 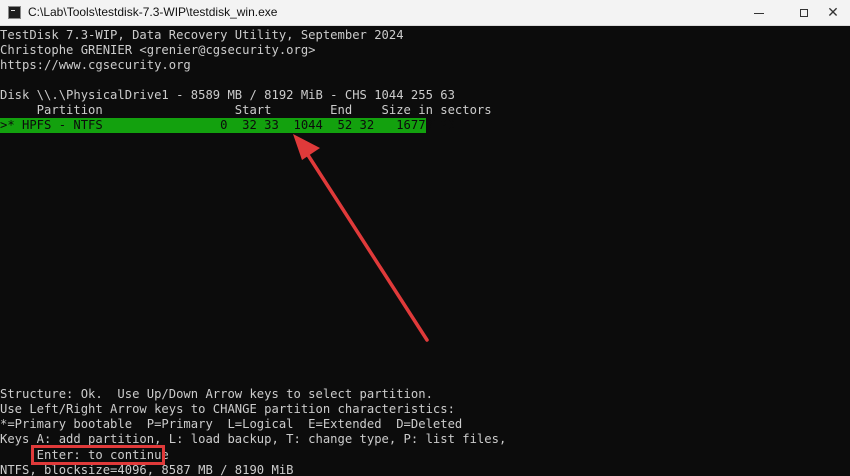 I want to click on console-app-icon, so click(x=14, y=12).